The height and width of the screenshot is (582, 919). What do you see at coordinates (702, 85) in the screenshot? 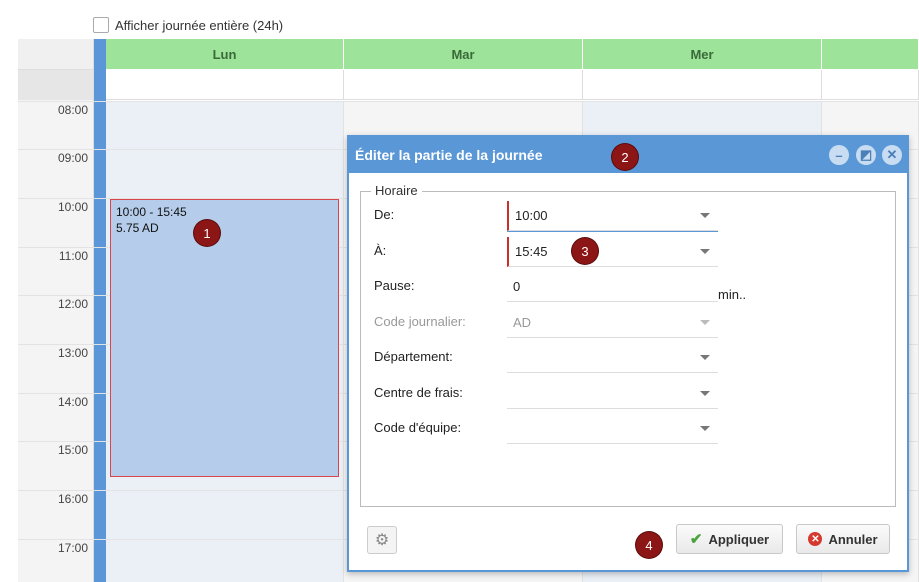
I see `allday-cell-mer` at bounding box center [702, 85].